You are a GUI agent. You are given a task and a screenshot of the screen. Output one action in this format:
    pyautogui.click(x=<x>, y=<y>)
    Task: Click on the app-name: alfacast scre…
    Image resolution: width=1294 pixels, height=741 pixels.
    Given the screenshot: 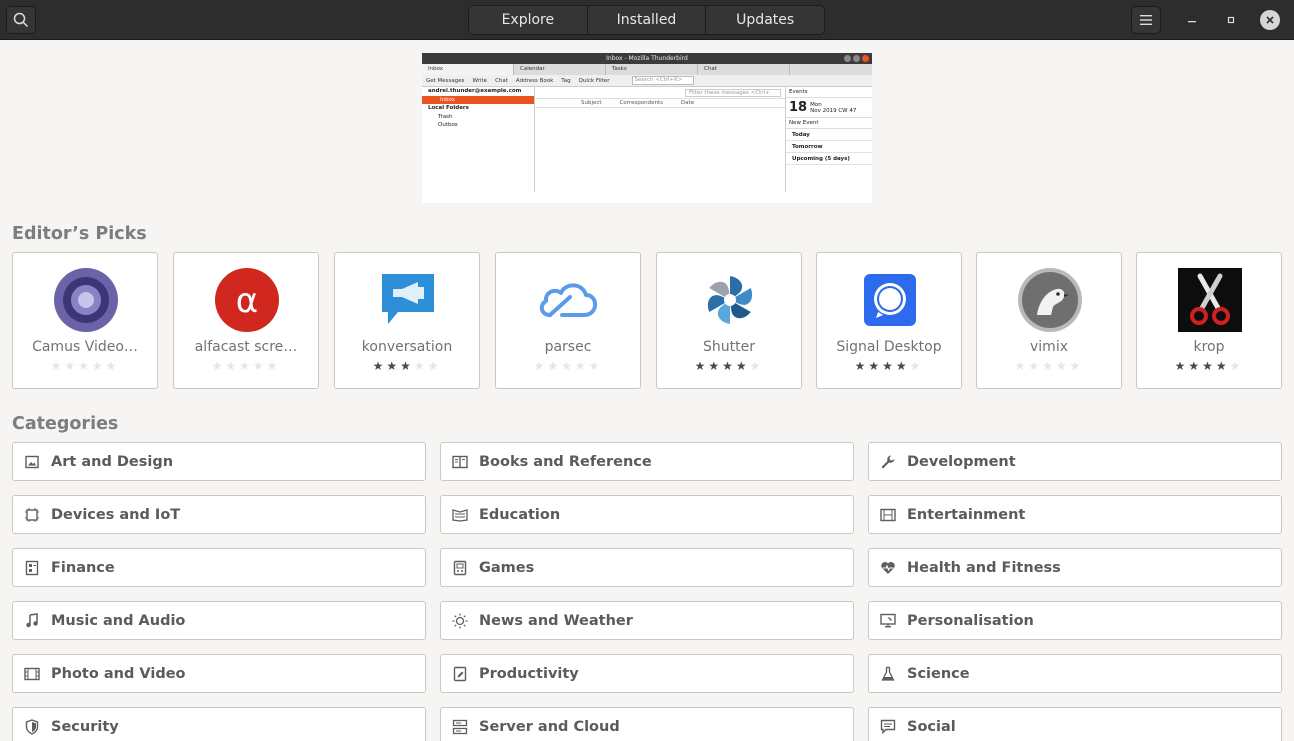 What is the action you would take?
    pyautogui.click(x=246, y=347)
    